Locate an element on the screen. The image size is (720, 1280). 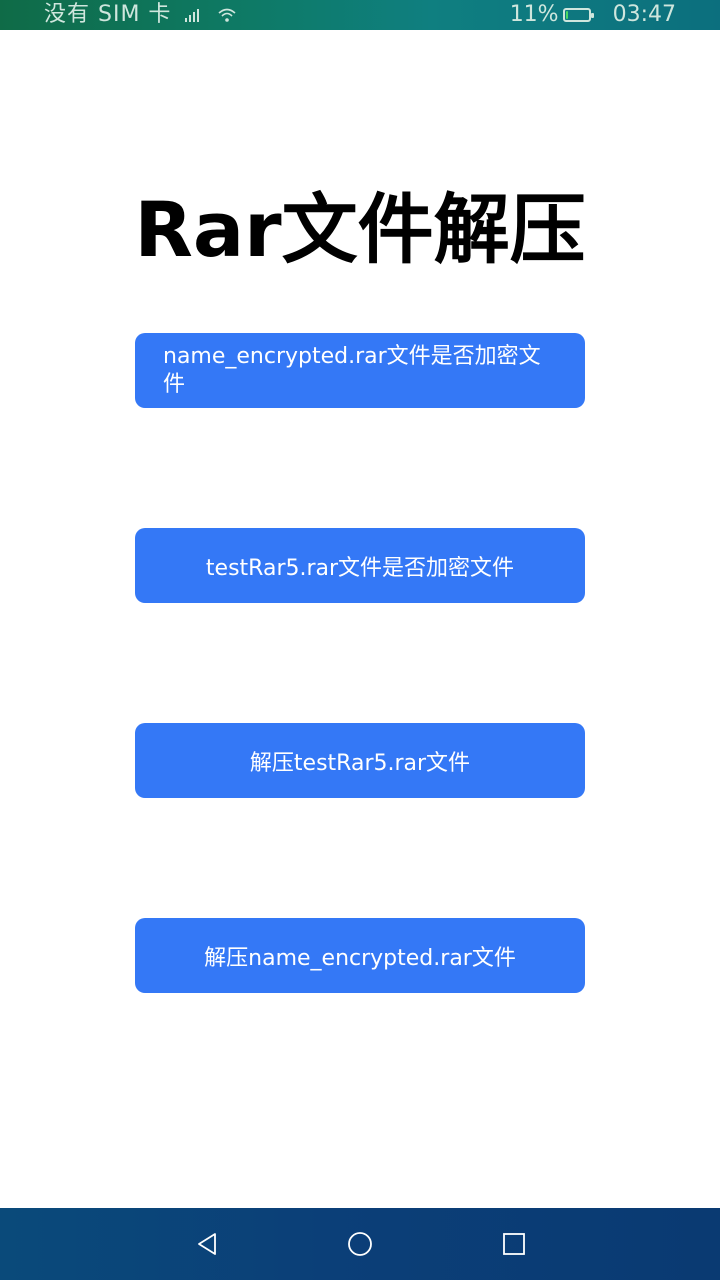
nav-recent-button is located at coordinates (514, 1244).